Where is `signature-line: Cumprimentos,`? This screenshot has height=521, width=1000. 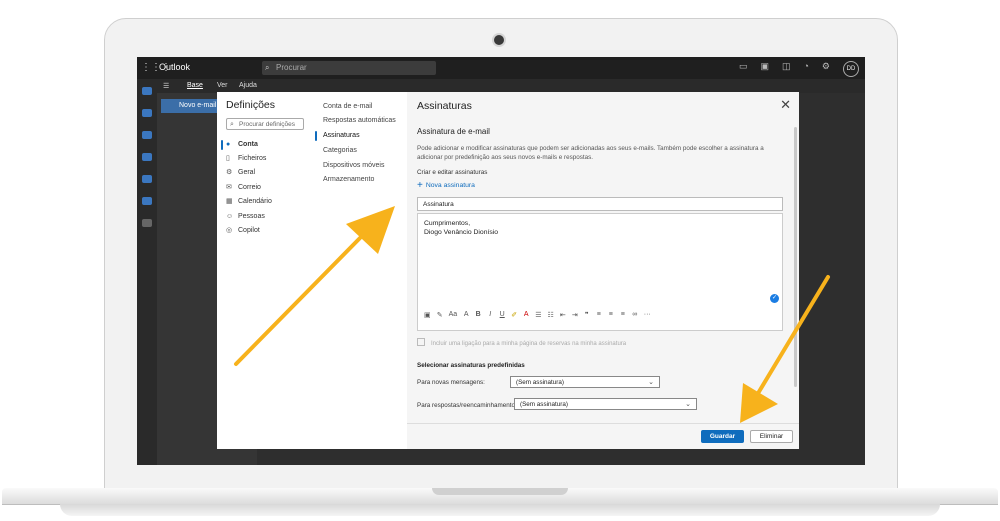 signature-line: Cumprimentos, is located at coordinates (447, 223).